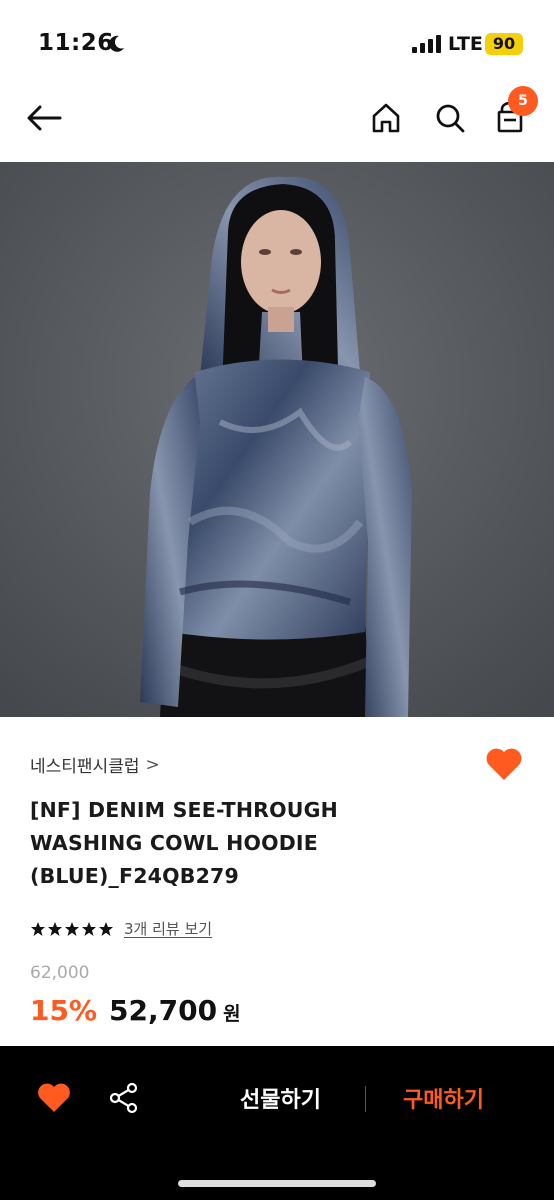 Image resolution: width=554 pixels, height=1200 pixels. I want to click on back-arrow-icon, so click(44, 118).